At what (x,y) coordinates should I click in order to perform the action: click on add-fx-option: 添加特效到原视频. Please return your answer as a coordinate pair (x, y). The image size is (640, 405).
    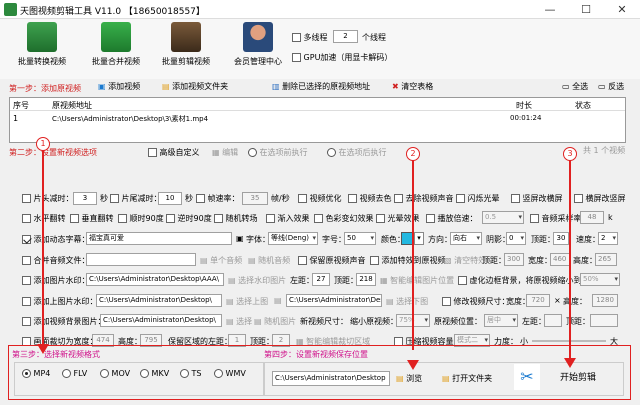
    Looking at the image, I should click on (408, 260).